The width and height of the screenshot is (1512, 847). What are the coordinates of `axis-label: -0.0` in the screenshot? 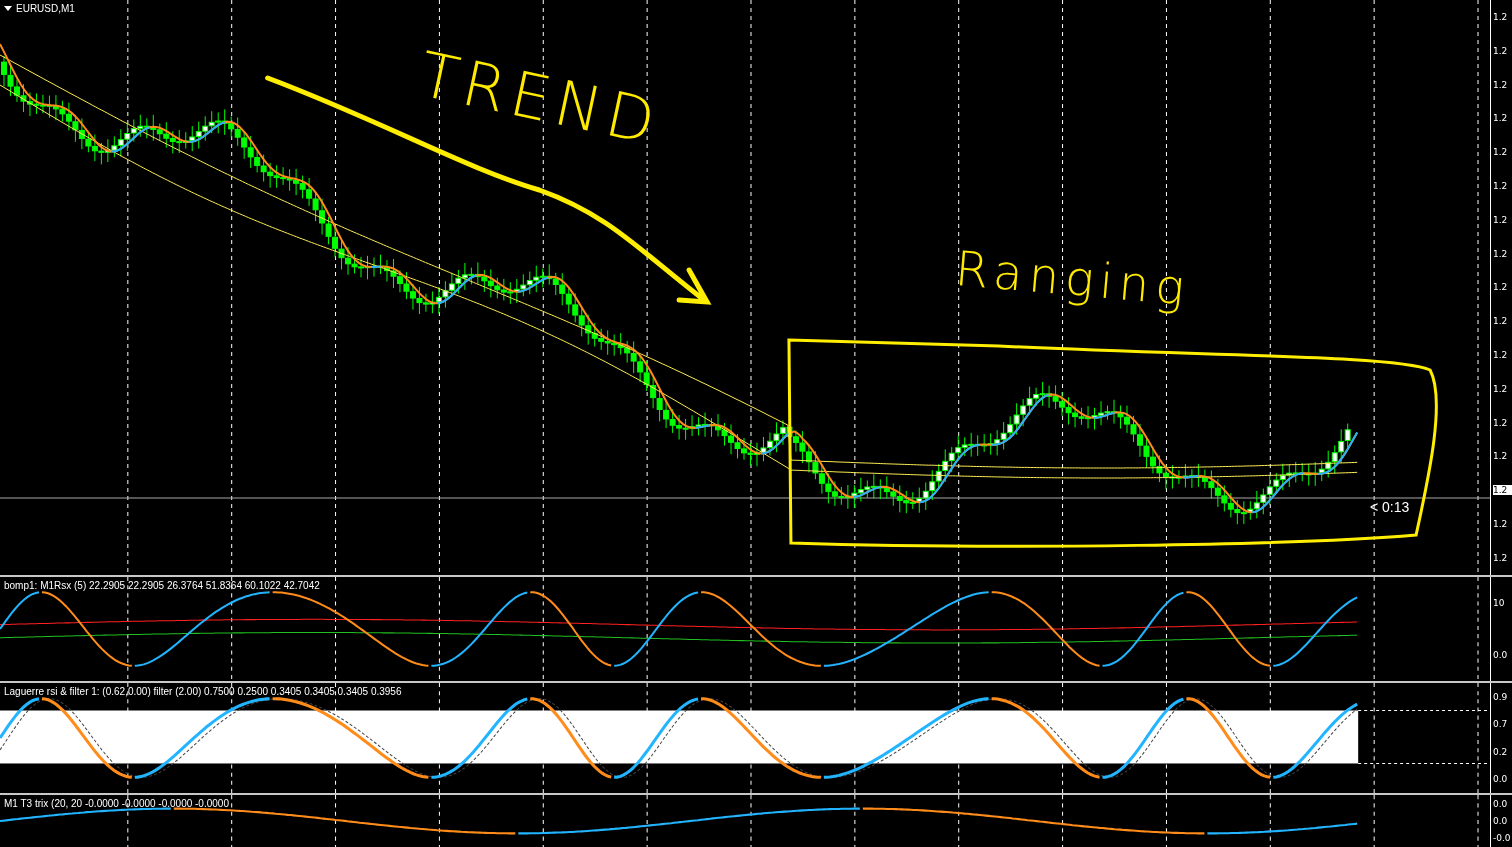 It's located at (1502, 838).